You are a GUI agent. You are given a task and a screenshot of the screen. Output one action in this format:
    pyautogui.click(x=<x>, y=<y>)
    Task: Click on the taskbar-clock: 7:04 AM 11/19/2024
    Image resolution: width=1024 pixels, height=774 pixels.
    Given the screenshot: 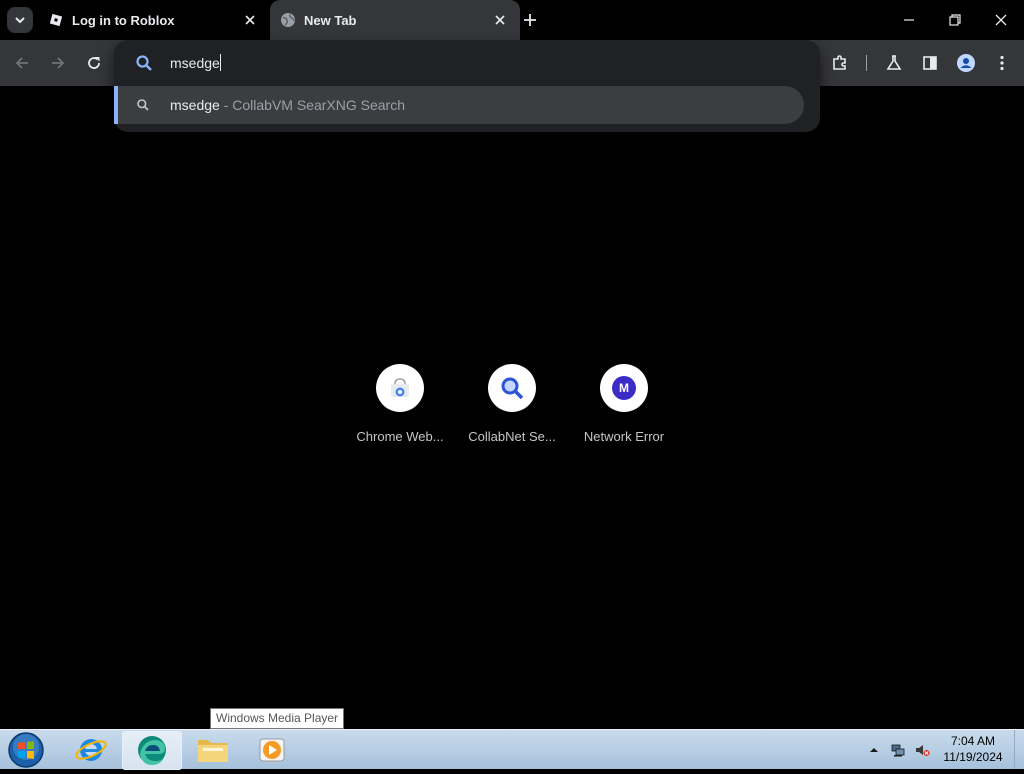 What is the action you would take?
    pyautogui.click(x=973, y=749)
    